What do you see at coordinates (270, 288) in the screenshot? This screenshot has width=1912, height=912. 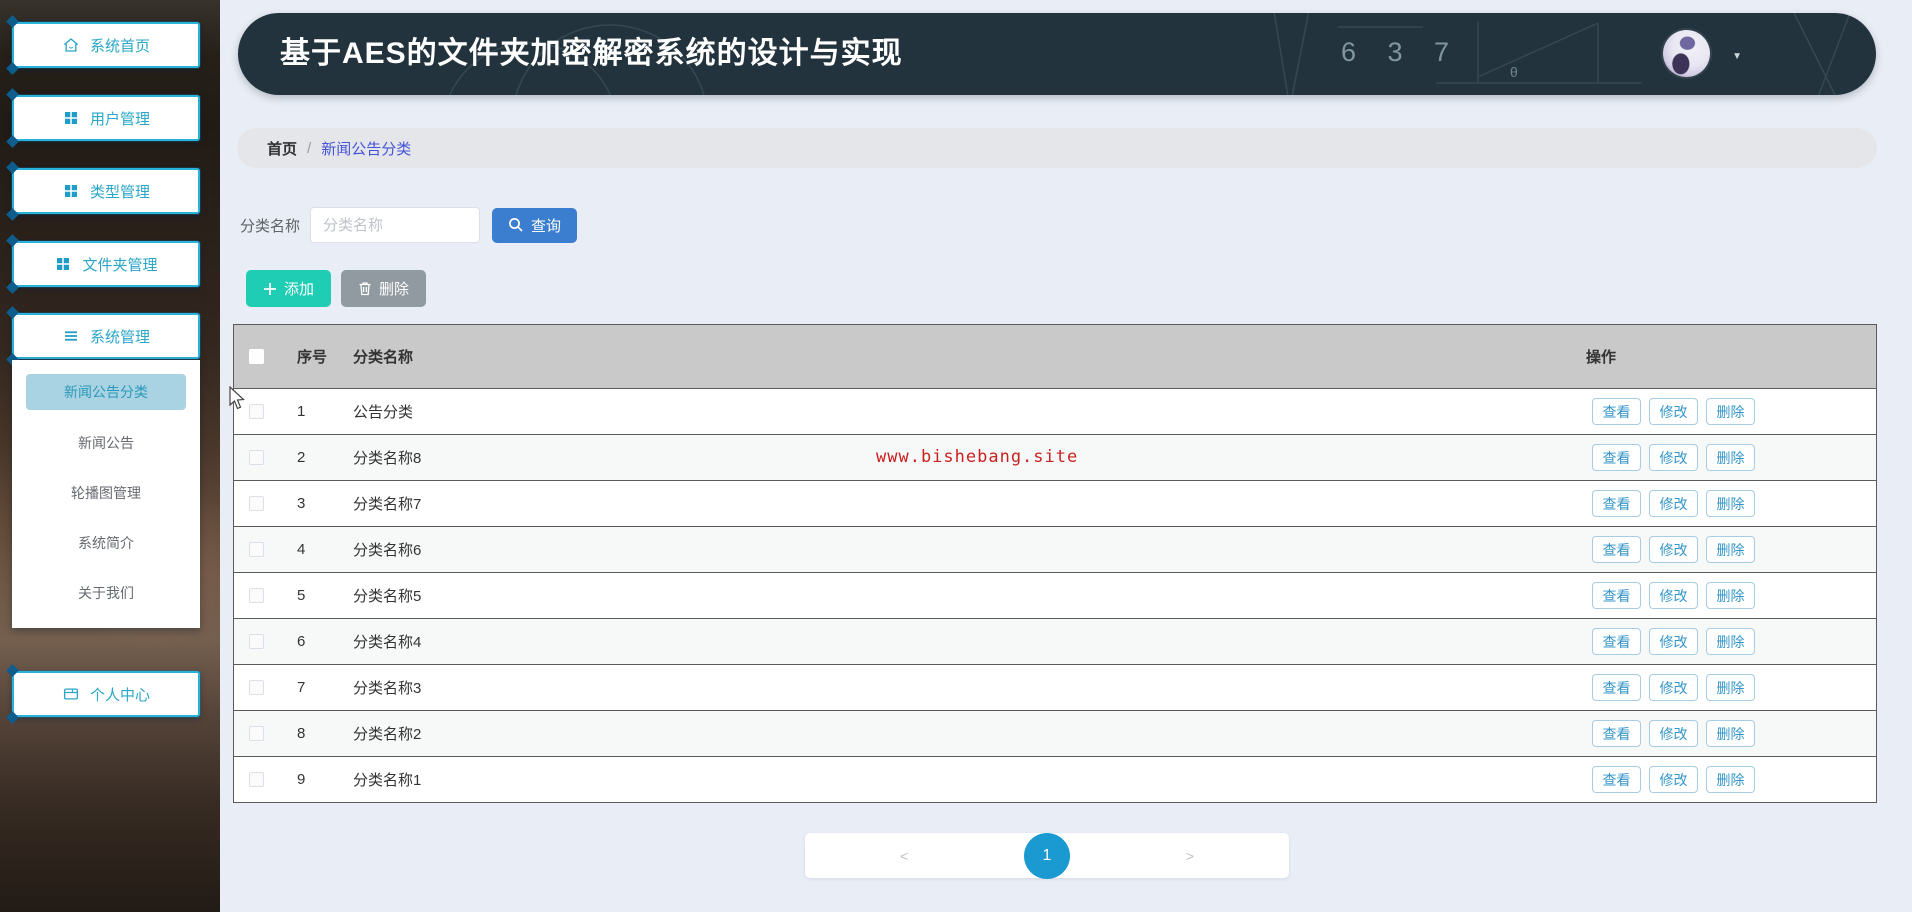 I see `plus-icon` at bounding box center [270, 288].